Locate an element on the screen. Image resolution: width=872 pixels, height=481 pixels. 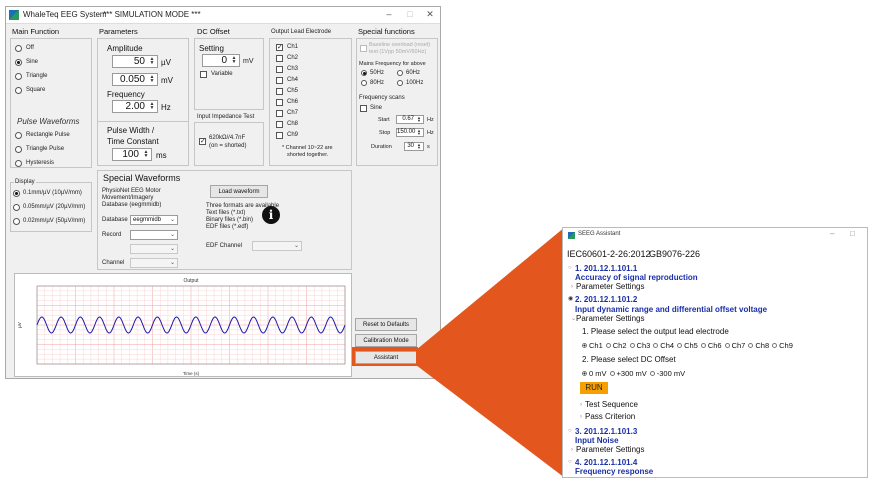
channel-option-5: Ch6 is located at coordinates (711, 345).